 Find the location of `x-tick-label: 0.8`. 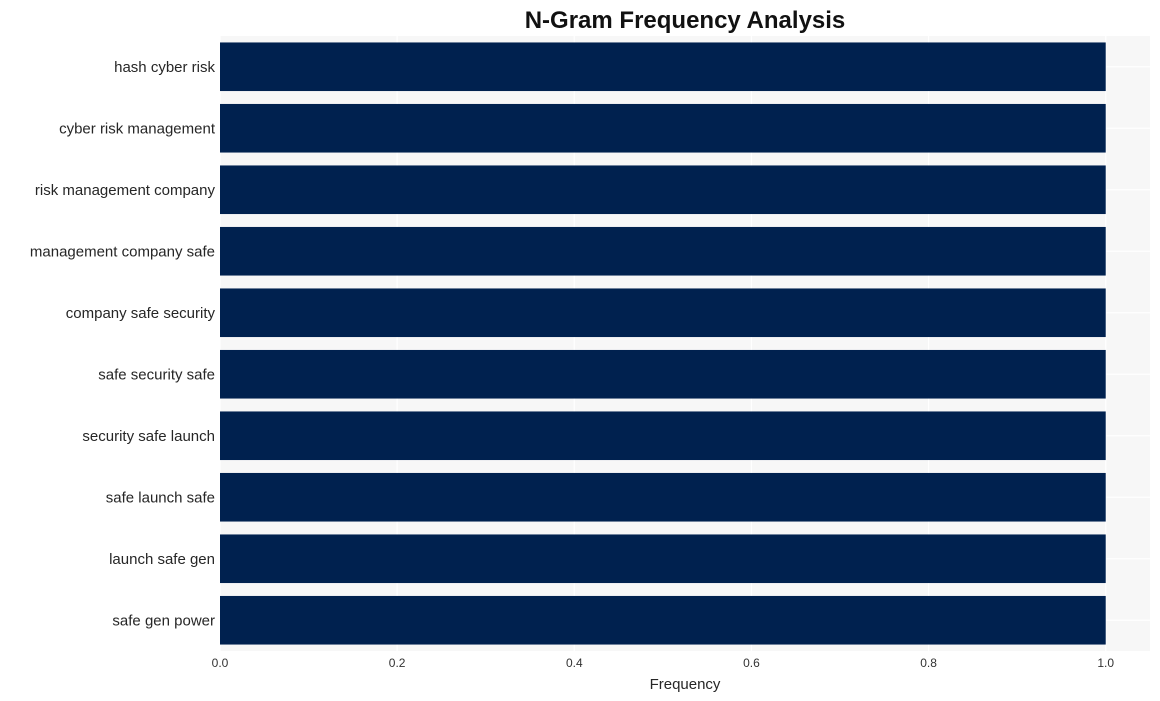

x-tick-label: 0.8 is located at coordinates (928, 663).